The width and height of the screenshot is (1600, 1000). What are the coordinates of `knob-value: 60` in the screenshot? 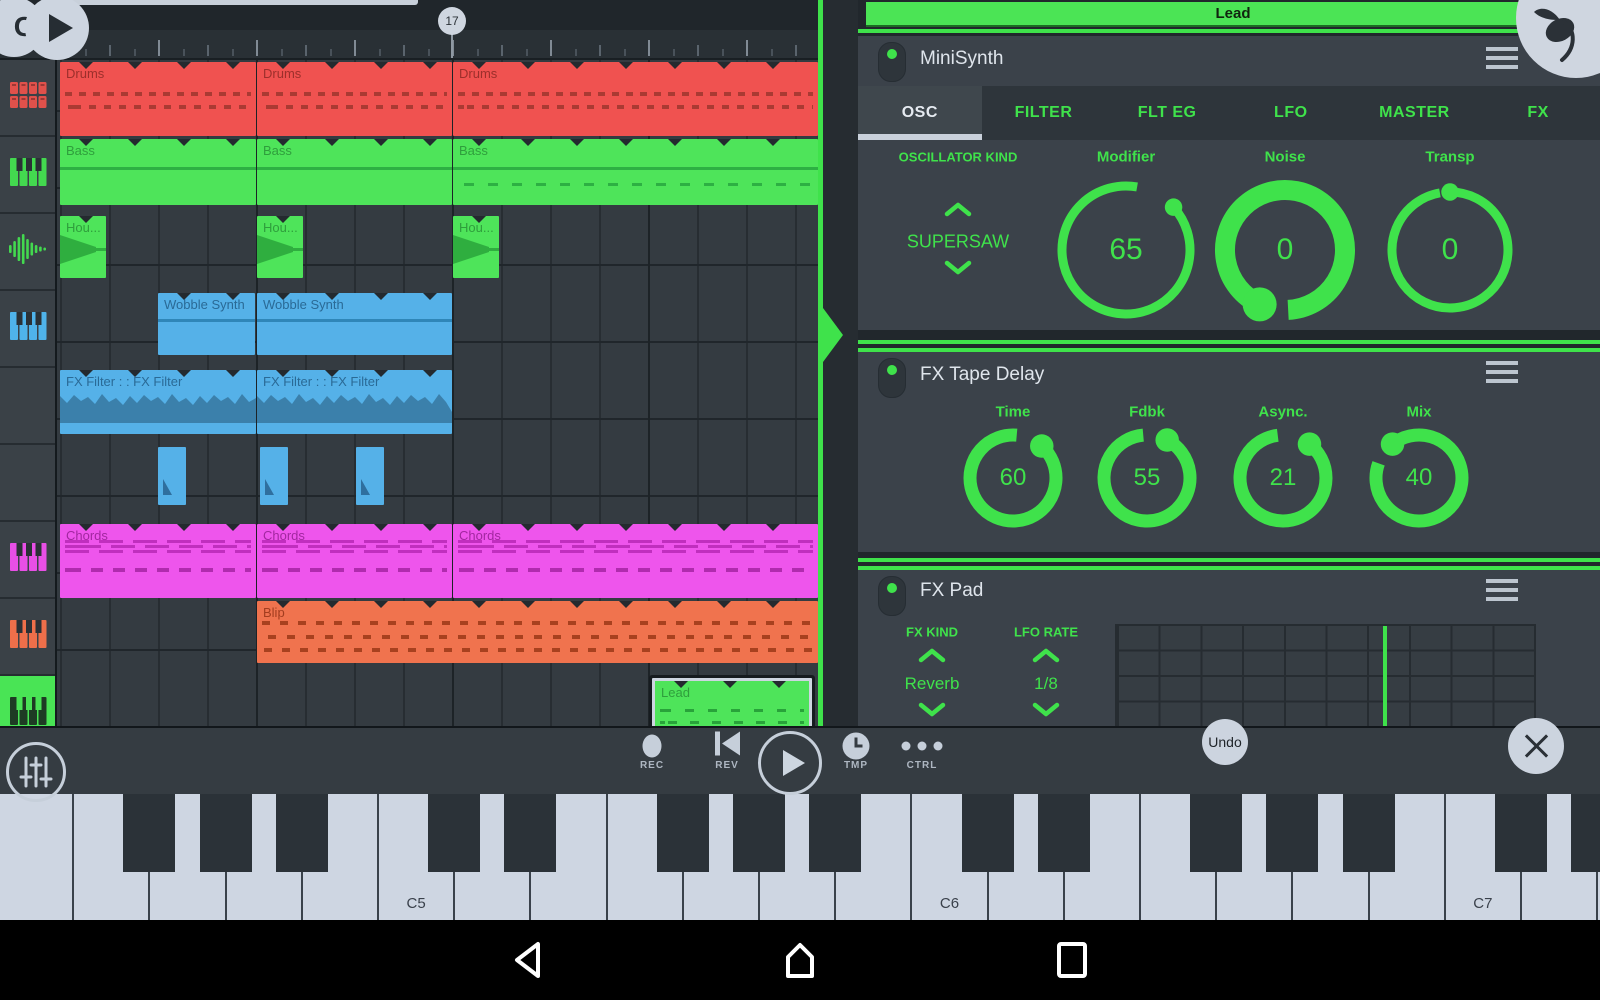 It's located at (1013, 477).